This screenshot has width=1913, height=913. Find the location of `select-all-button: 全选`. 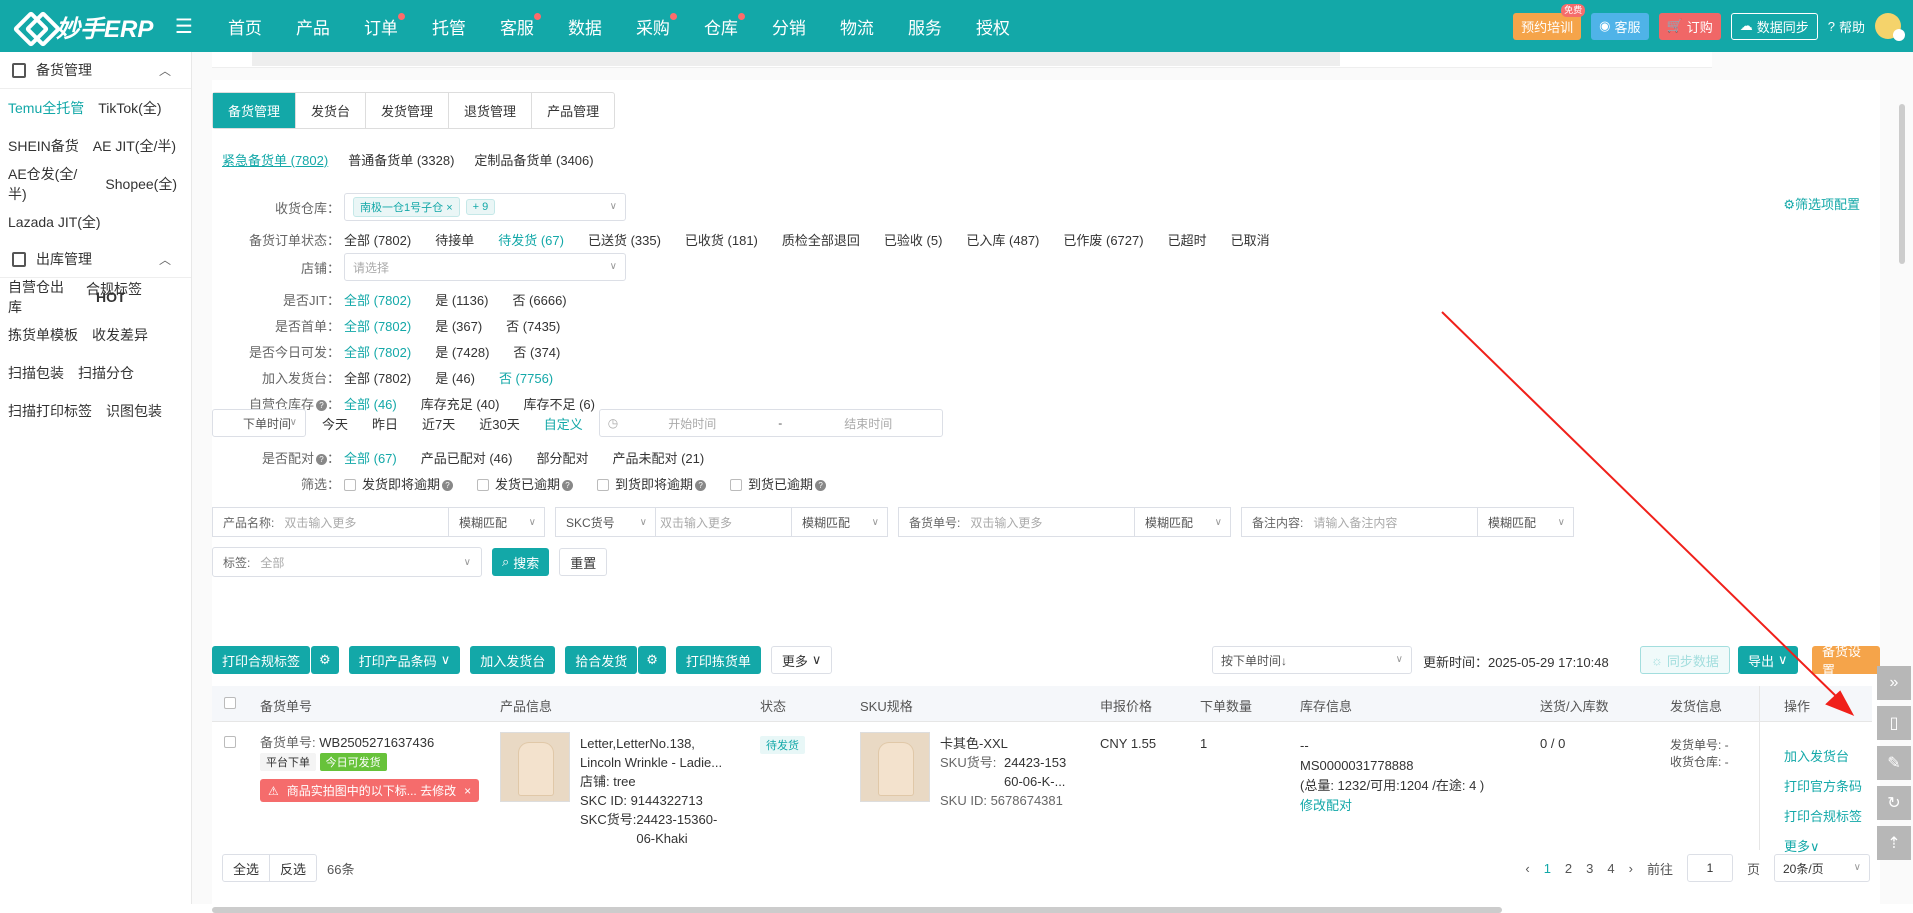

select-all-button: 全选 is located at coordinates (246, 868).